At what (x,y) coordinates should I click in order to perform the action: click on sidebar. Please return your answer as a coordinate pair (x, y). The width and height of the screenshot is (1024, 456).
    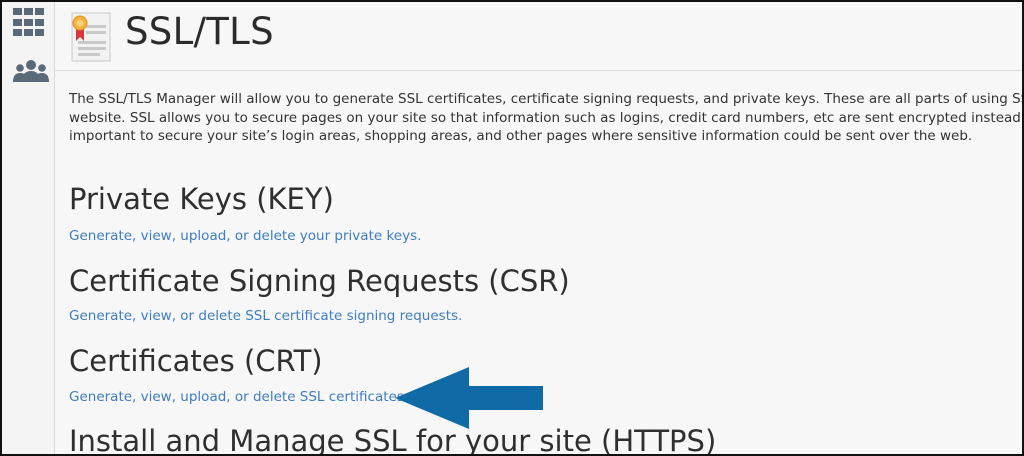
    Looking at the image, I should click on (28, 228).